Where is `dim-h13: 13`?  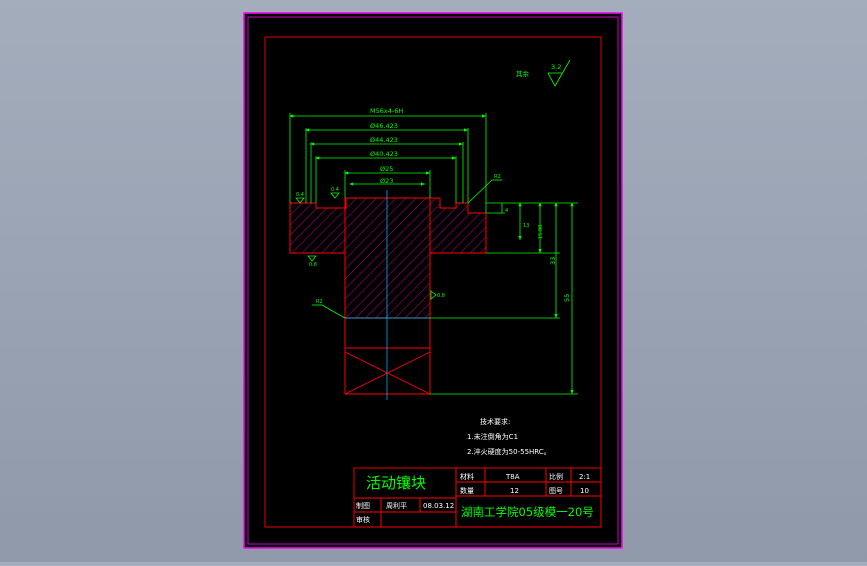 dim-h13: 13 is located at coordinates (526, 226).